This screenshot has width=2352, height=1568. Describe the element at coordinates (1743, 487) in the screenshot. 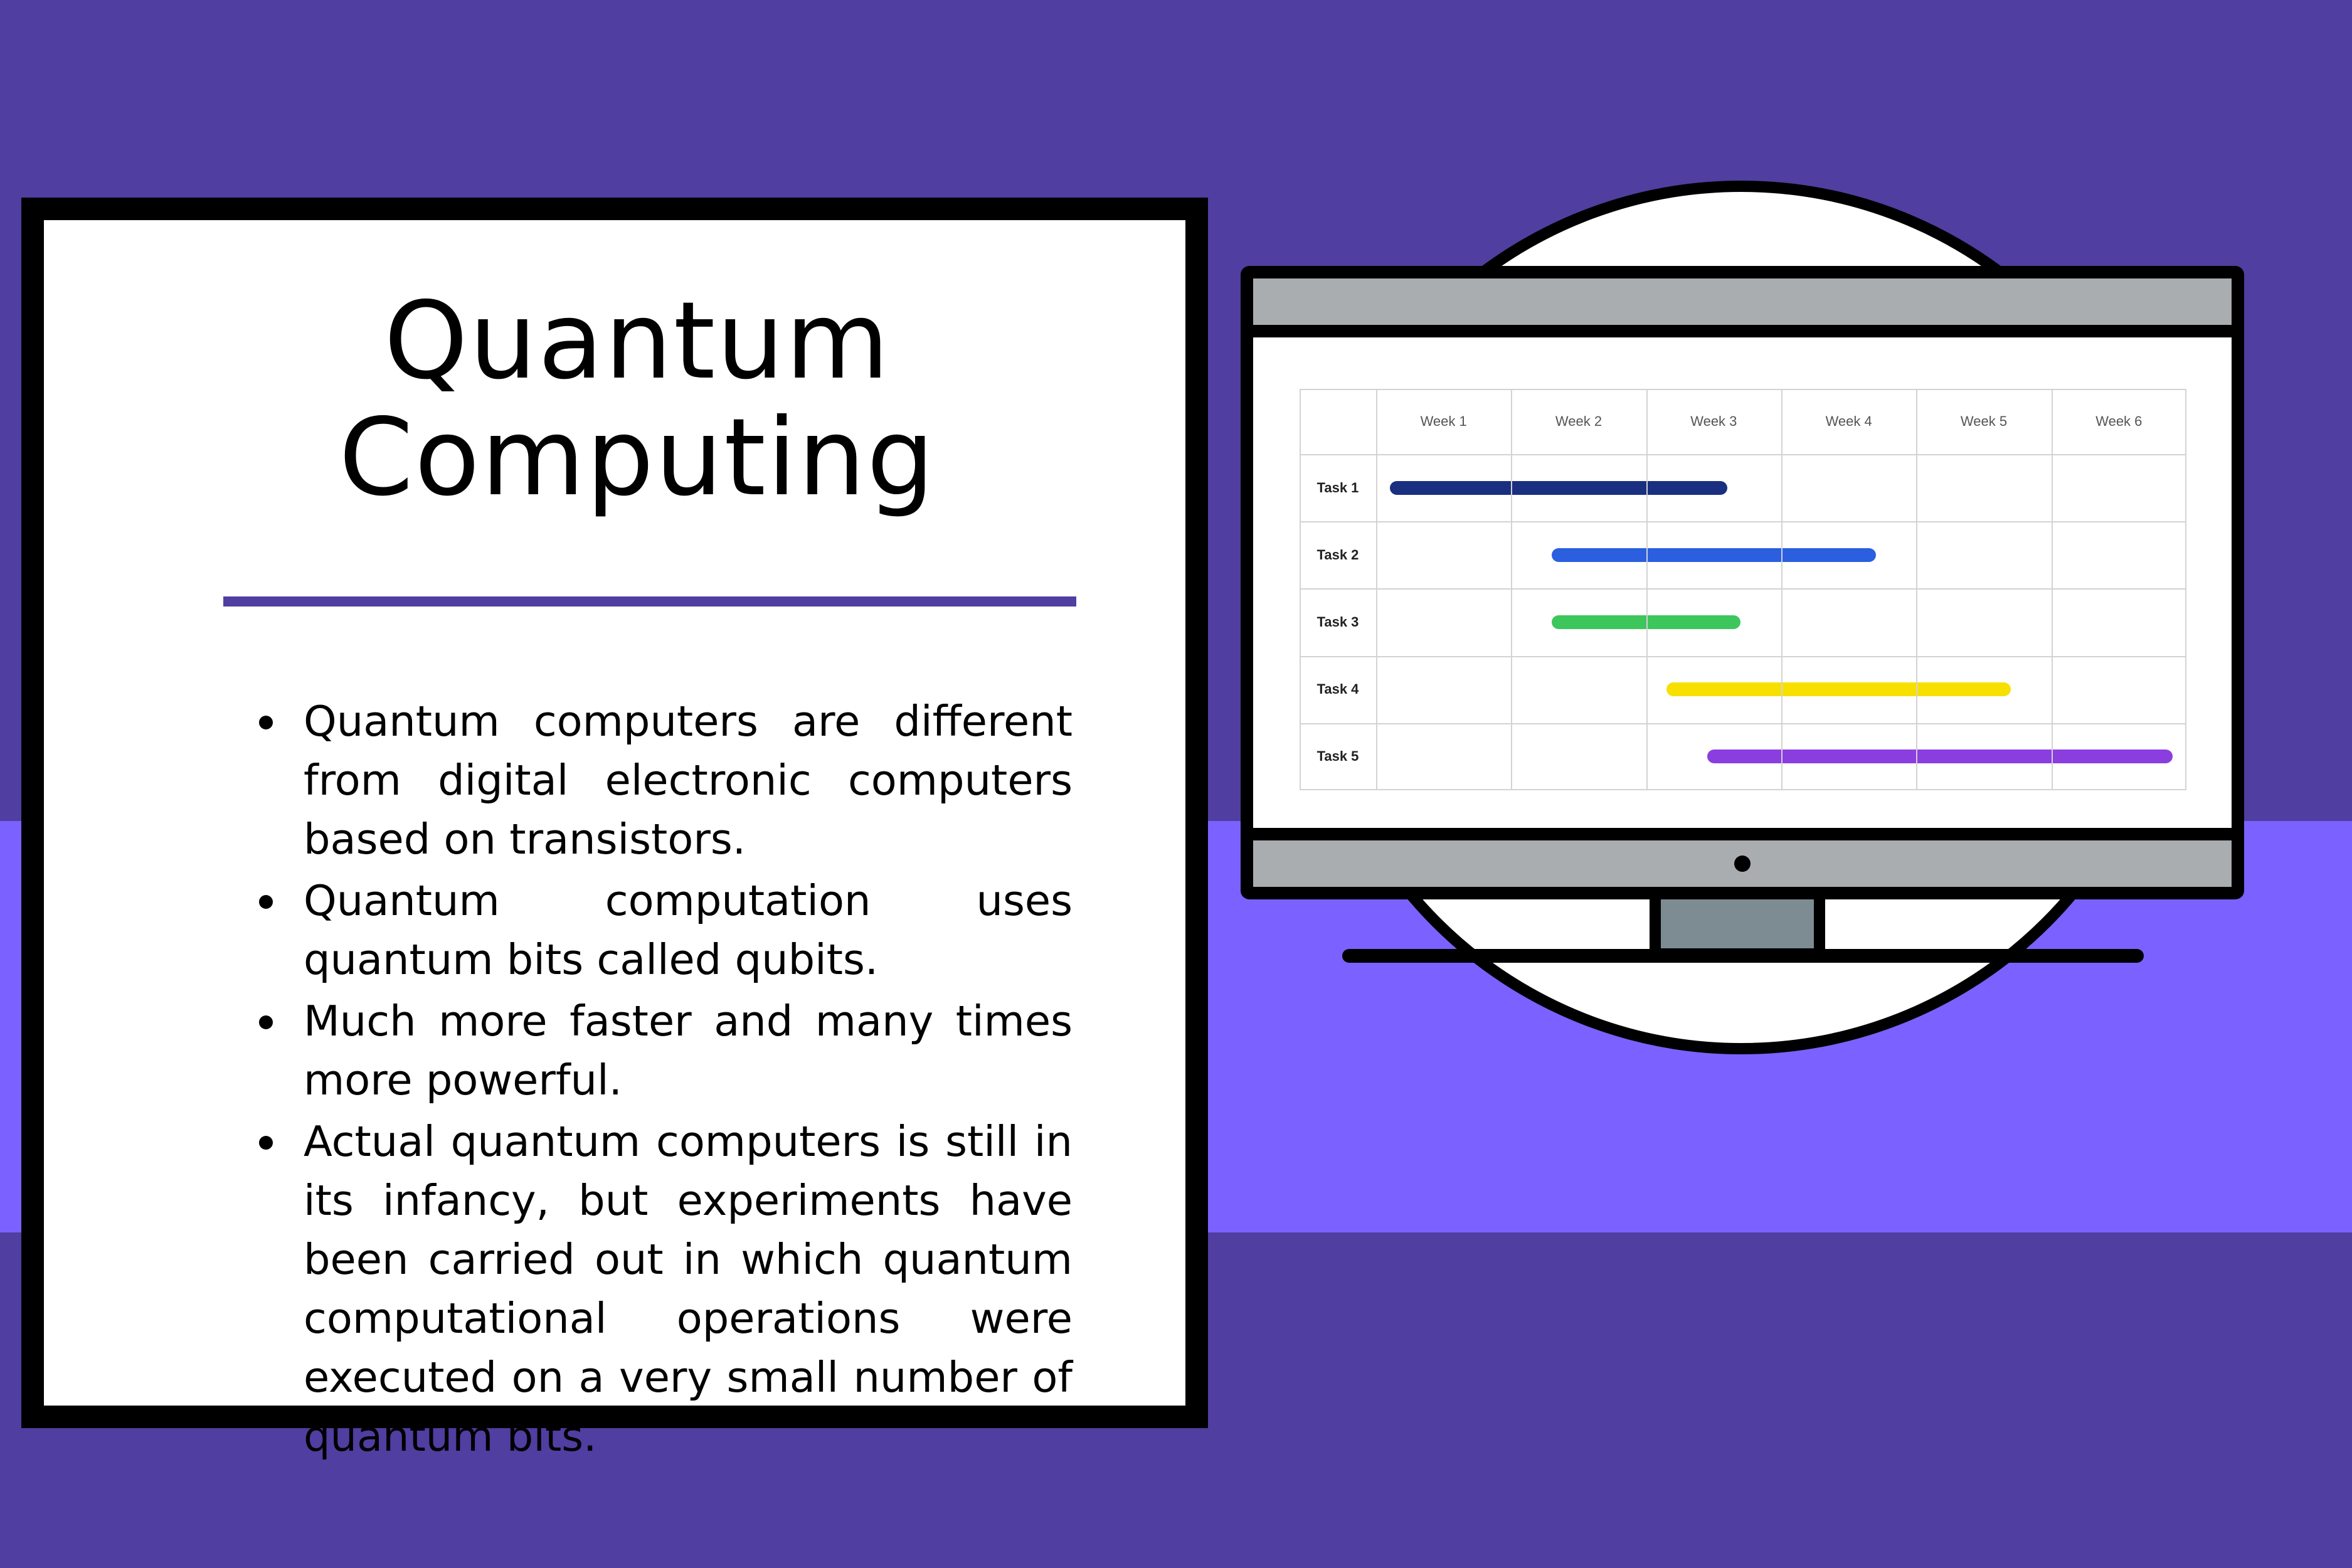

I see `gantt-row: Task 1` at that location.